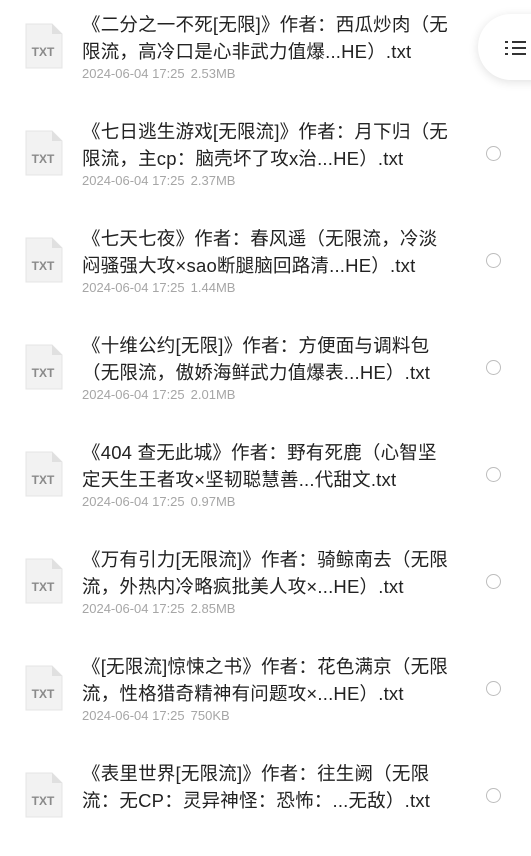 This screenshot has width=531, height=856. I want to click on file-meta: 2024-06-04 17:25 750KB, so click(156, 716).